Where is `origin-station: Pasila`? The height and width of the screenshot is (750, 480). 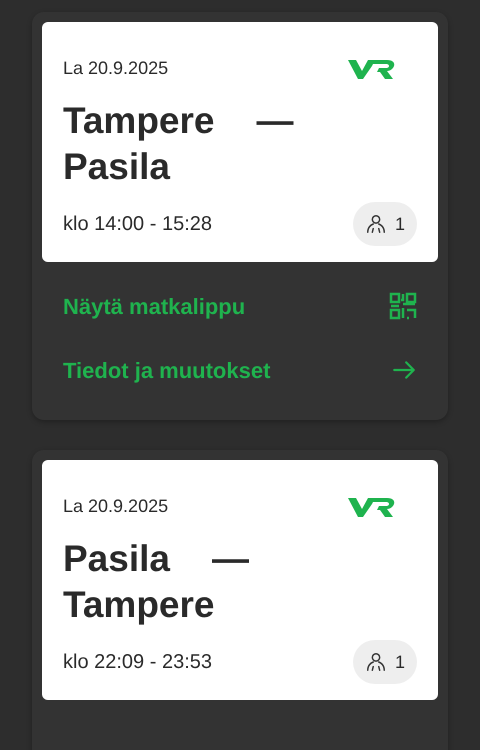 origin-station: Pasila is located at coordinates (116, 559).